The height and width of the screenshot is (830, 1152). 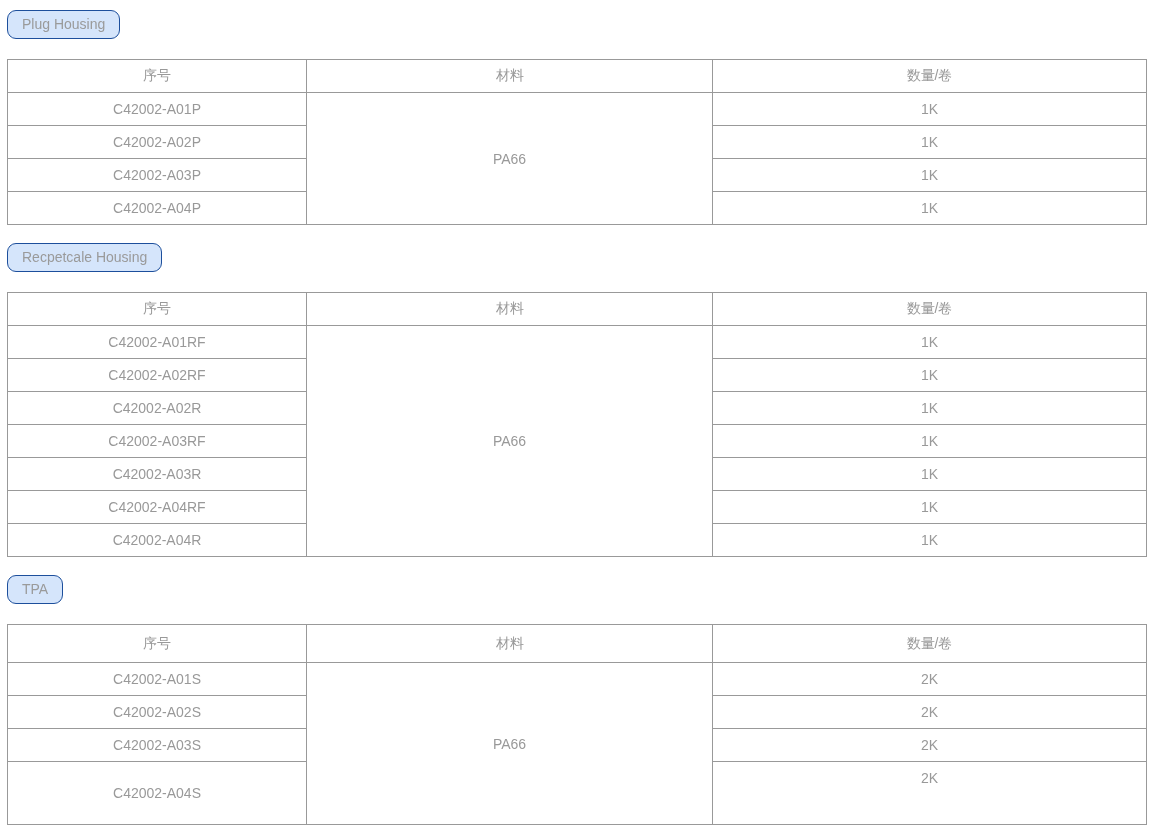 What do you see at coordinates (157, 142) in the screenshot?
I see `table-cell: C42002-A02P` at bounding box center [157, 142].